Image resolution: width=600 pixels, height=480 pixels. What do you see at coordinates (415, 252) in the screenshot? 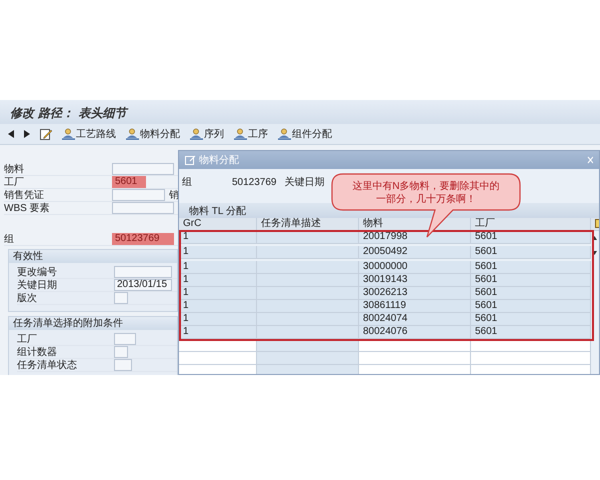
I see `table-cell: 20050492` at bounding box center [415, 252].